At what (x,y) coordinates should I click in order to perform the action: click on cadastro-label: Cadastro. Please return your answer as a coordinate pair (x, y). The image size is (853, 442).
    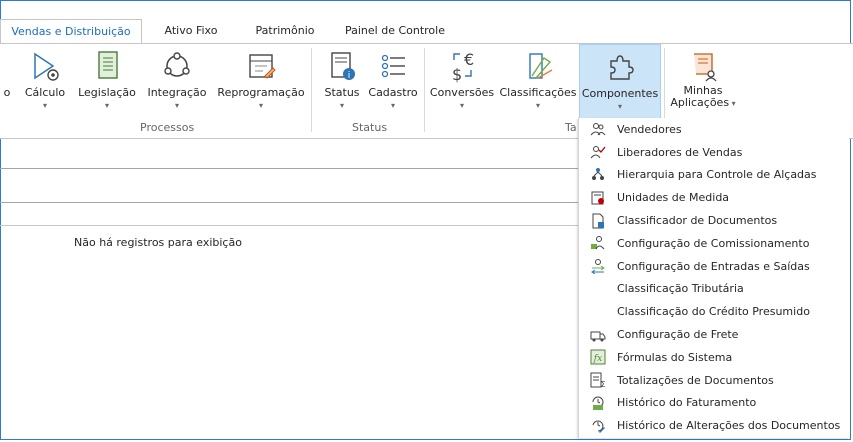
    Looking at the image, I should click on (393, 92).